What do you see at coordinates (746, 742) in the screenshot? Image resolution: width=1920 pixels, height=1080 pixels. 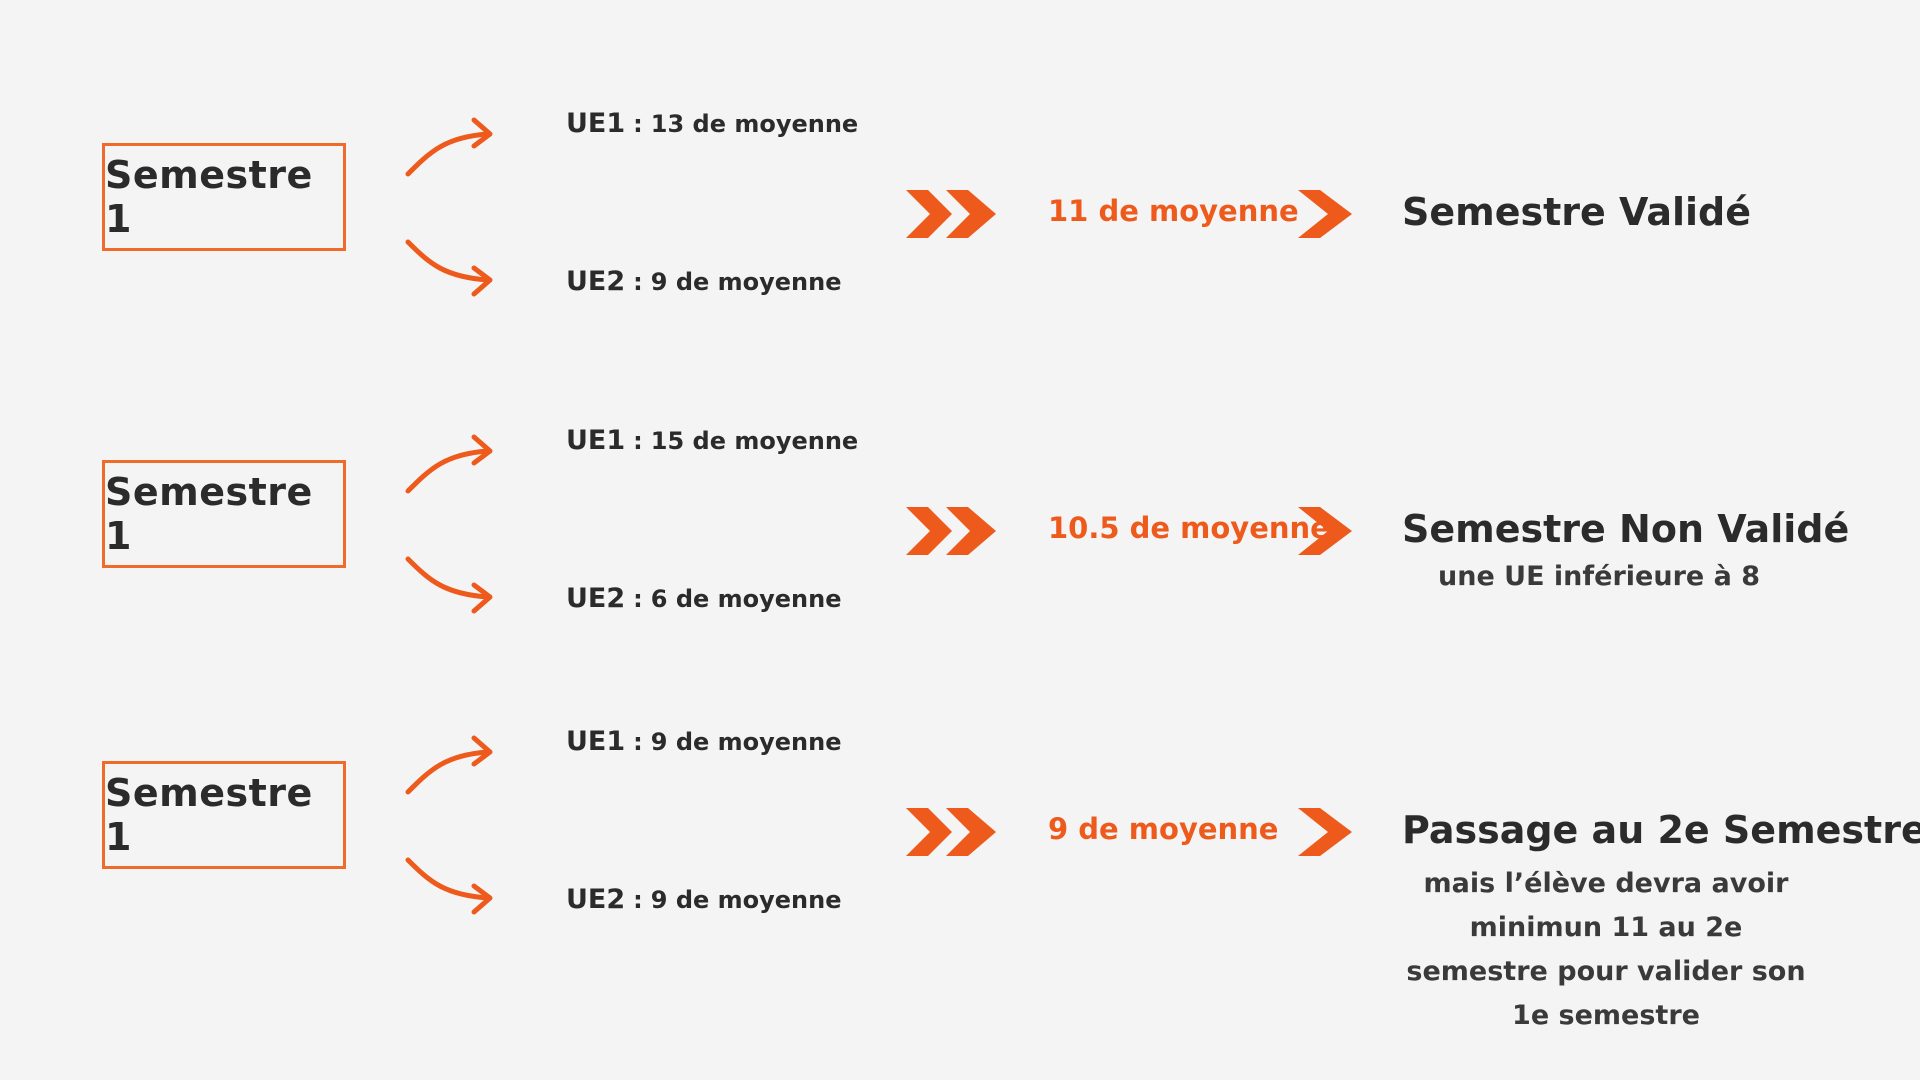 I see `ue1-value: 9 de moyenne` at bounding box center [746, 742].